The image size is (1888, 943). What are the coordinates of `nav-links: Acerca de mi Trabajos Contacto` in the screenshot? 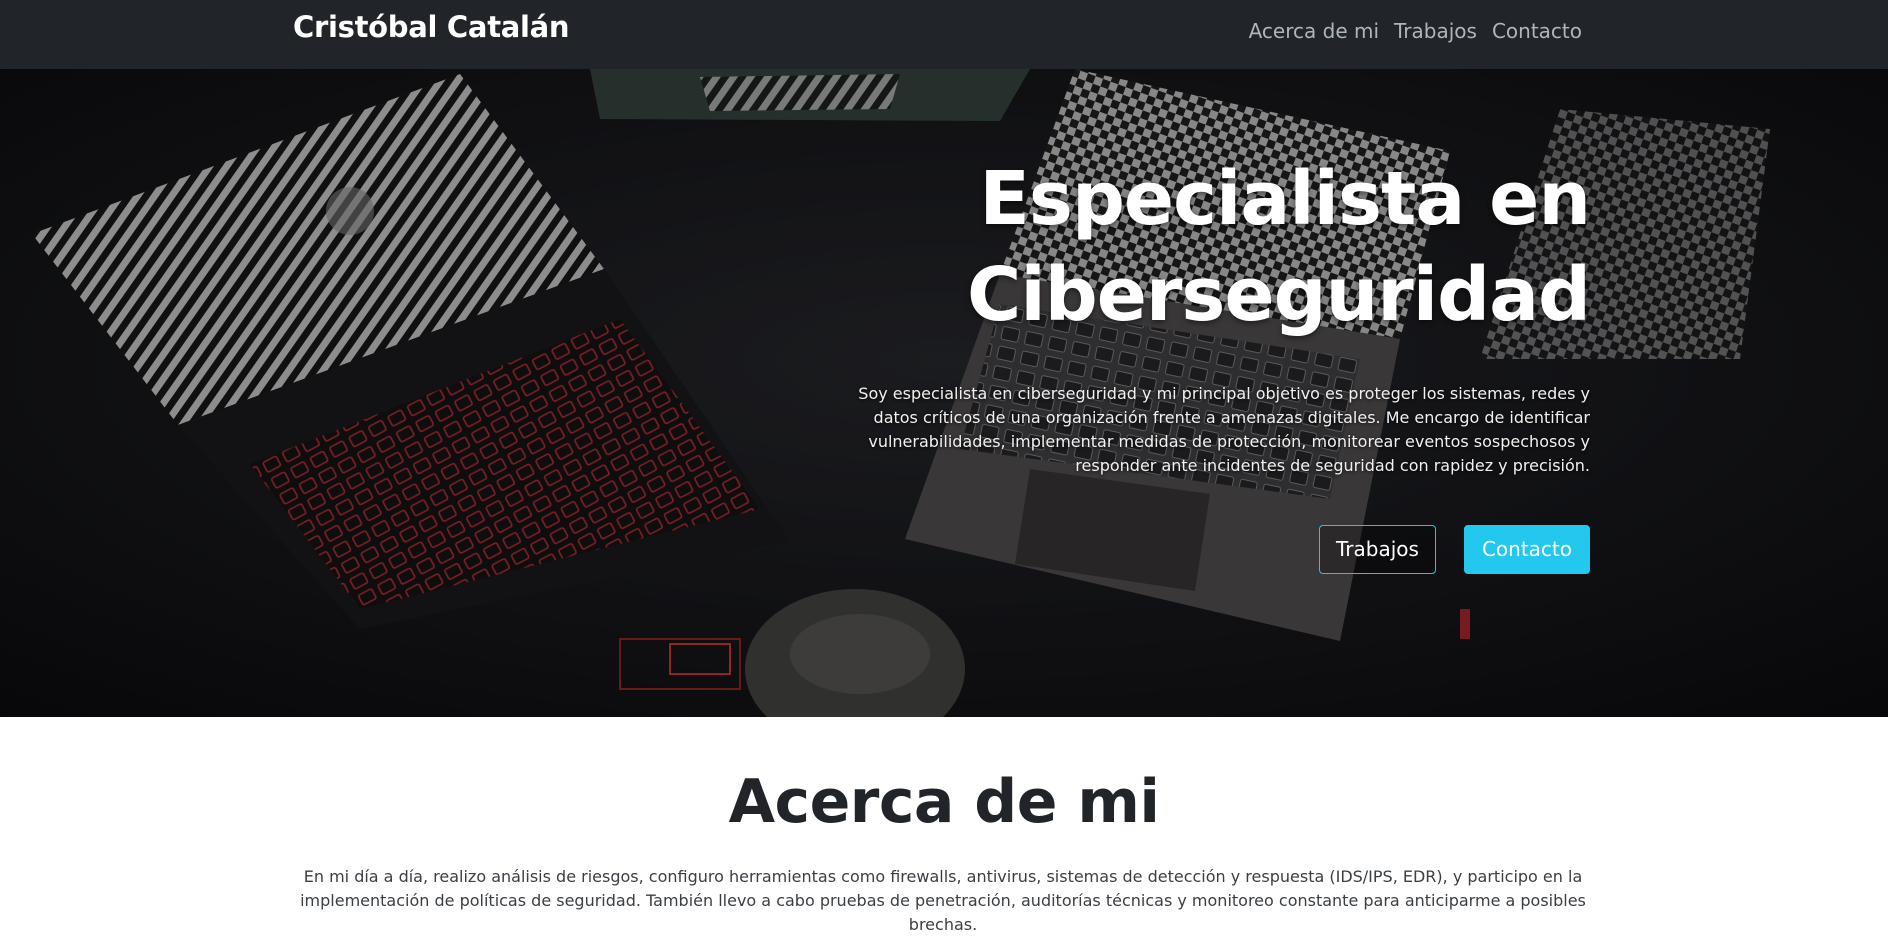 It's located at (1415, 31).